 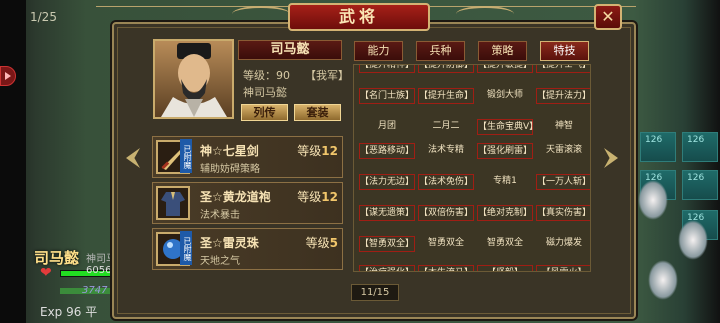 What do you see at coordinates (563, 69) in the screenshot?
I see `trait-item: 【提升士气】` at bounding box center [563, 69].